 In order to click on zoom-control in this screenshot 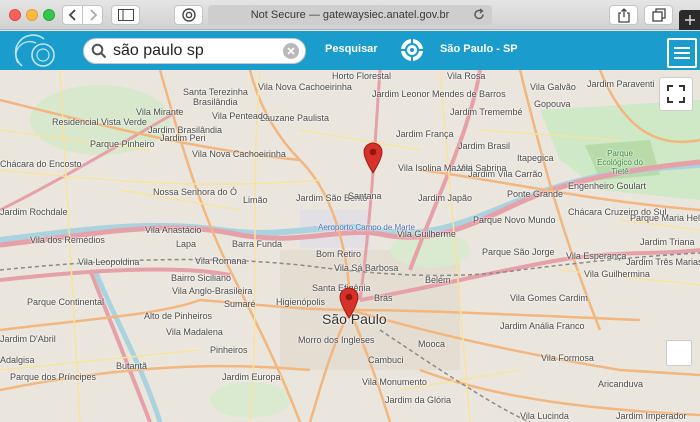, I will do `click(679, 353)`.